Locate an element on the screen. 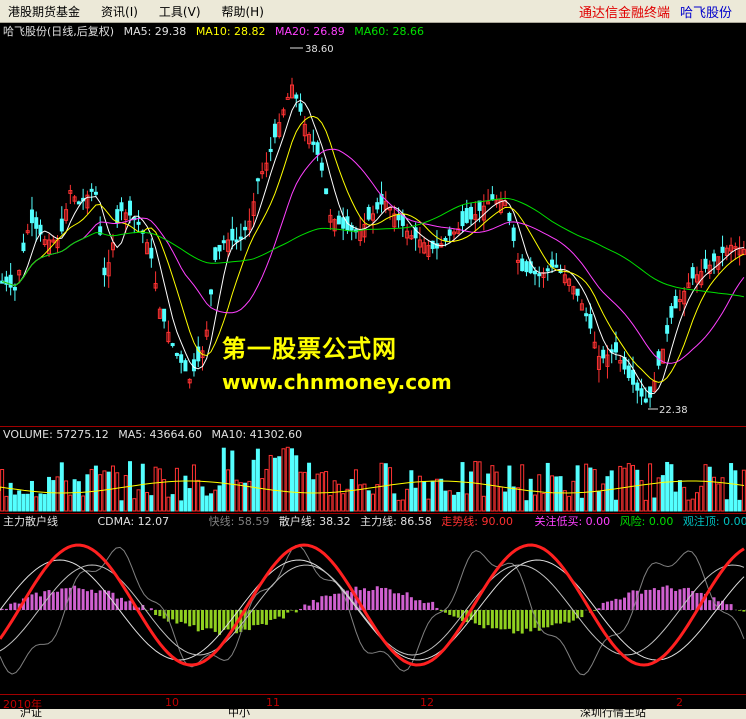 This screenshot has height=719, width=746. menu-hk-futures: 港股期货基金 is located at coordinates (46, 11).